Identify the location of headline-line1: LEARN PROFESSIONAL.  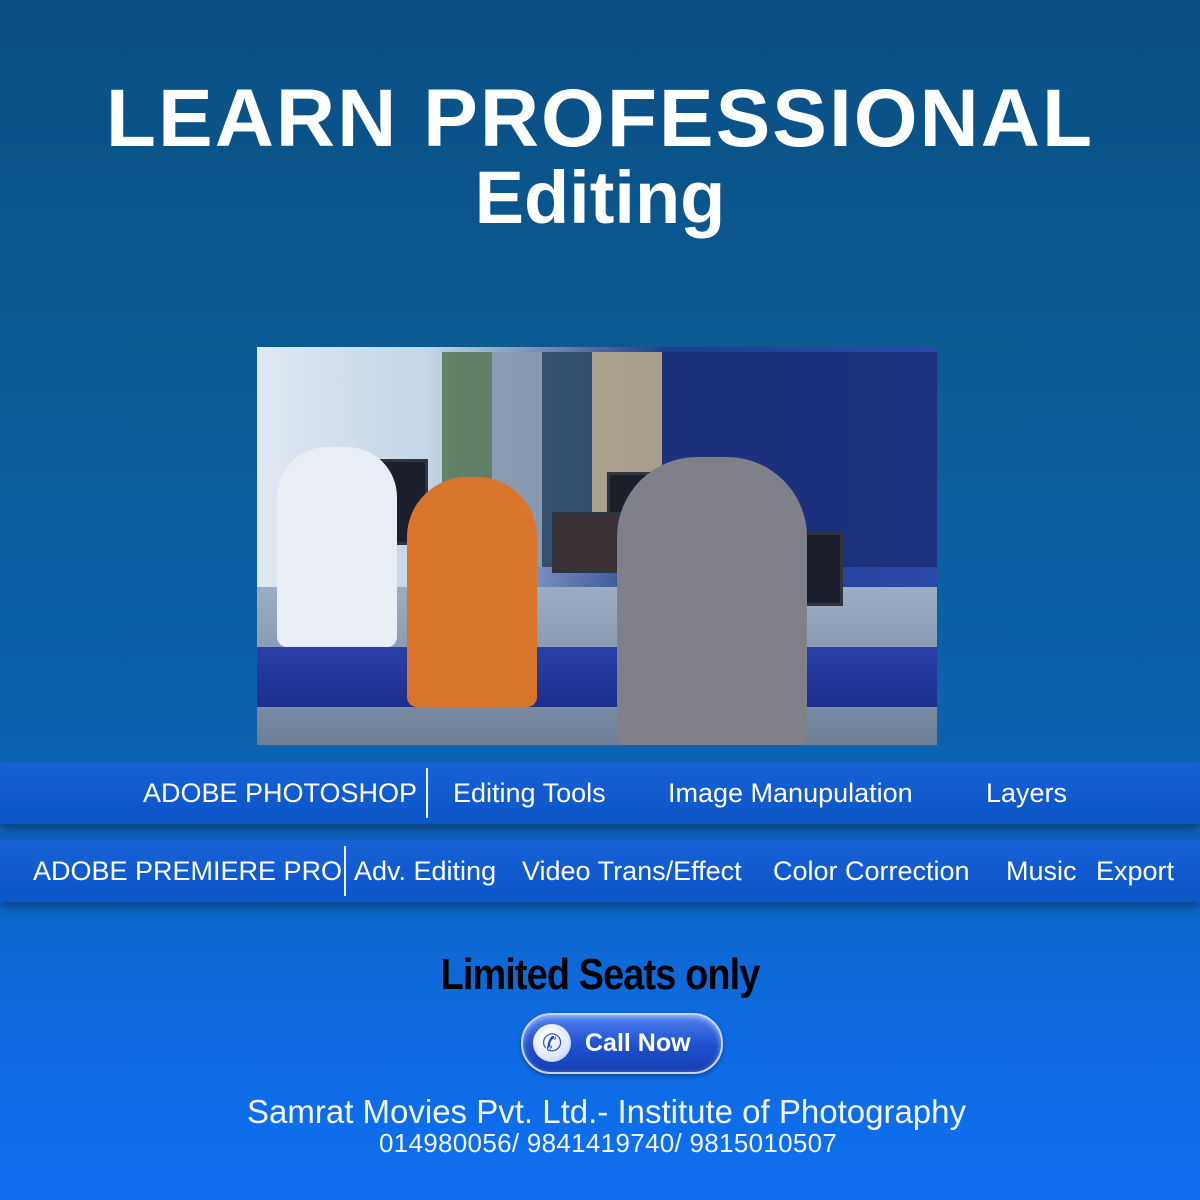
(600, 118).